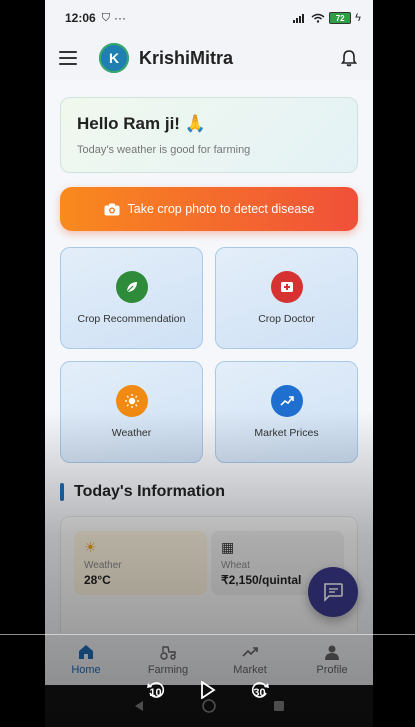  What do you see at coordinates (131, 401) in the screenshot?
I see `sun-icon` at bounding box center [131, 401].